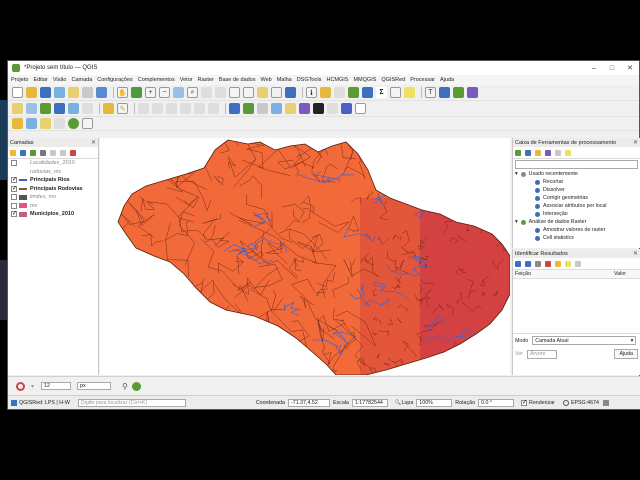  What do you see at coordinates (17, 92) in the screenshot?
I see `new-project-icon` at bounding box center [17, 92].